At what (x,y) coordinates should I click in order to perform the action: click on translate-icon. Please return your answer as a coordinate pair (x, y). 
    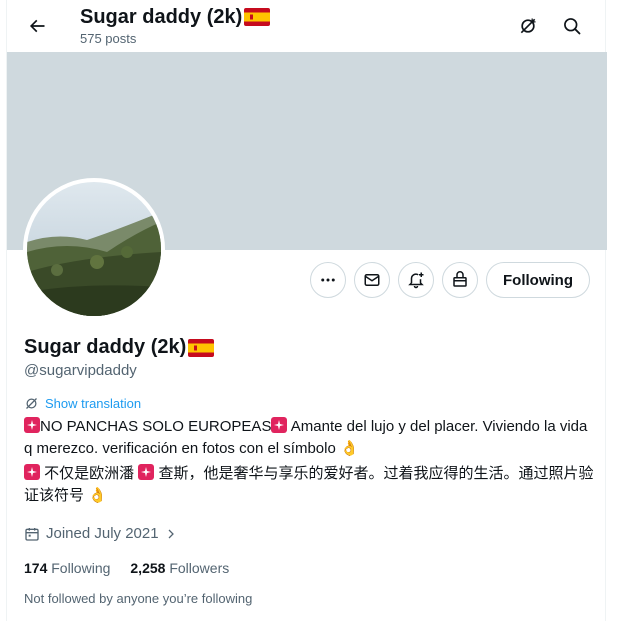
    Looking at the image, I should click on (31, 403).